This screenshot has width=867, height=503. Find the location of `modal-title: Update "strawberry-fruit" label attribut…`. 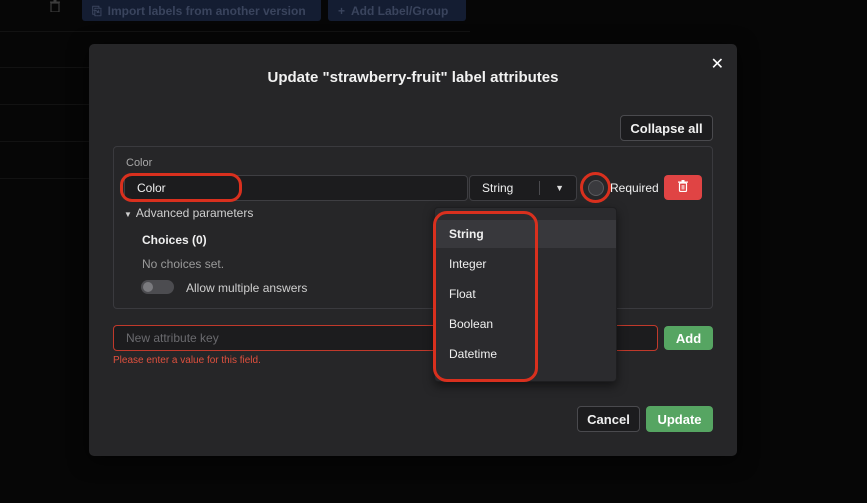

modal-title: Update "strawberry-fruit" label attribut… is located at coordinates (413, 77).